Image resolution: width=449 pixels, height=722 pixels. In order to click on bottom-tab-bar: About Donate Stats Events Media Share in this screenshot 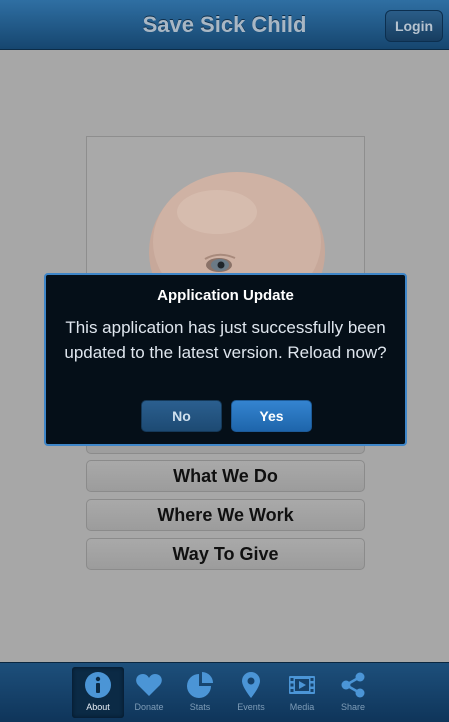, I will do `click(224, 692)`.